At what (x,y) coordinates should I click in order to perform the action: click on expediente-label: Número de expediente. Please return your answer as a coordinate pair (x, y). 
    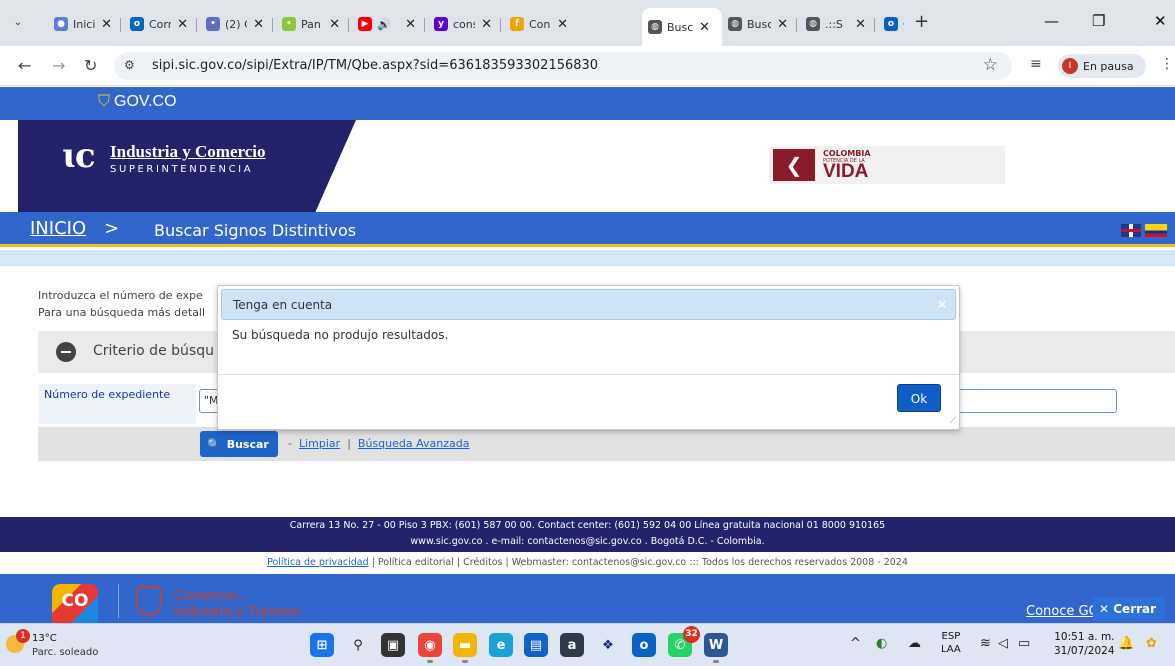
    Looking at the image, I should click on (107, 394).